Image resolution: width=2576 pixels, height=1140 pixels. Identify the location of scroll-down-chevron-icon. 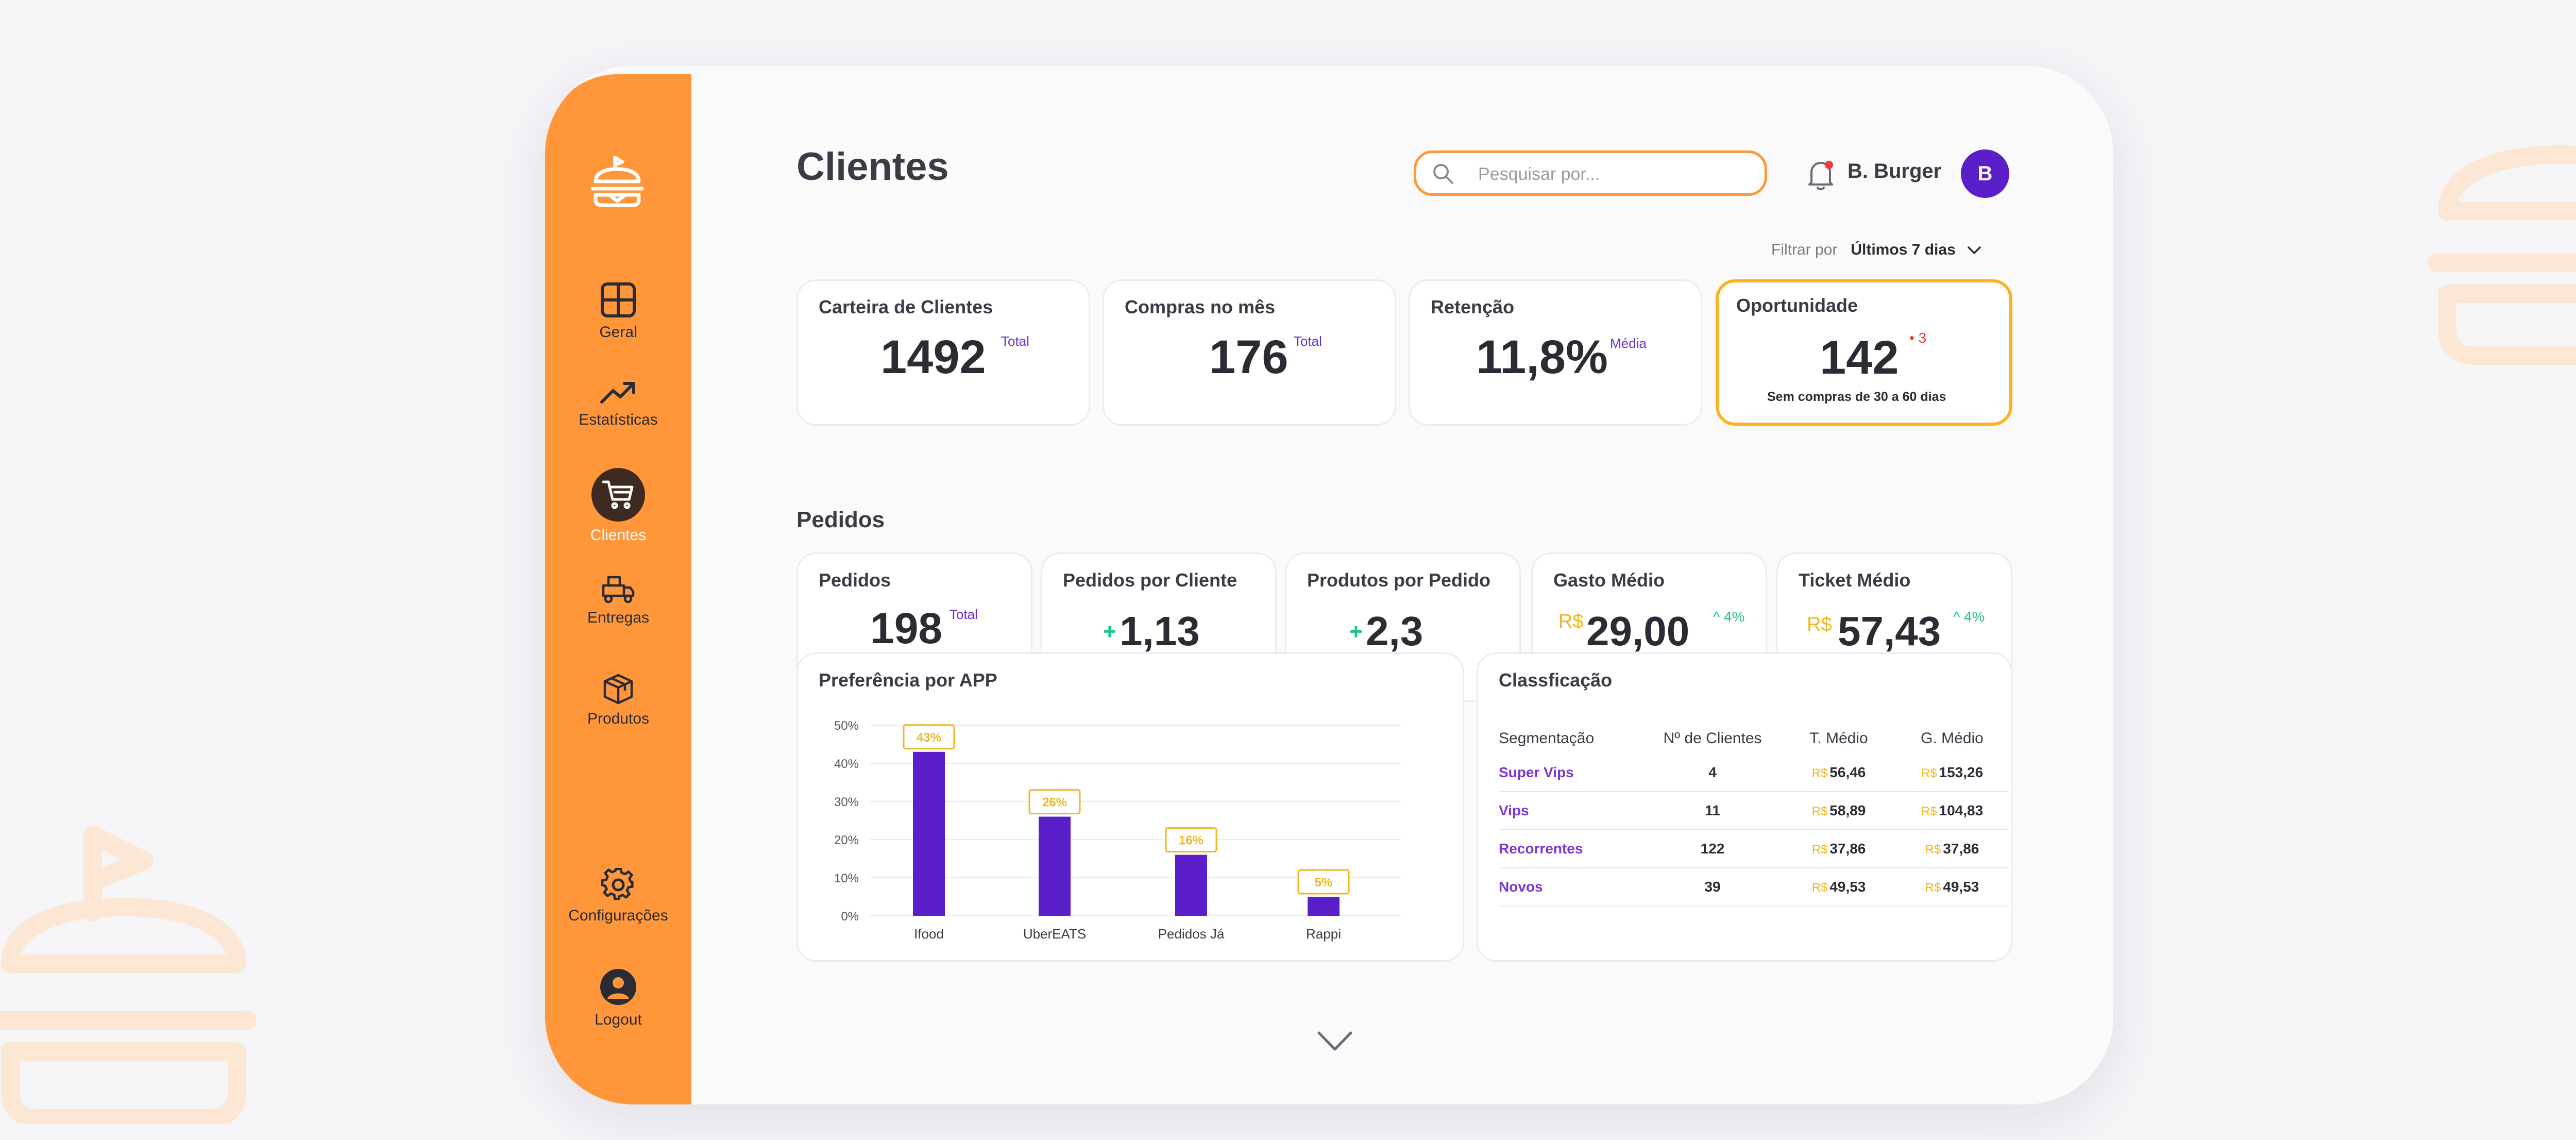
(1335, 1041).